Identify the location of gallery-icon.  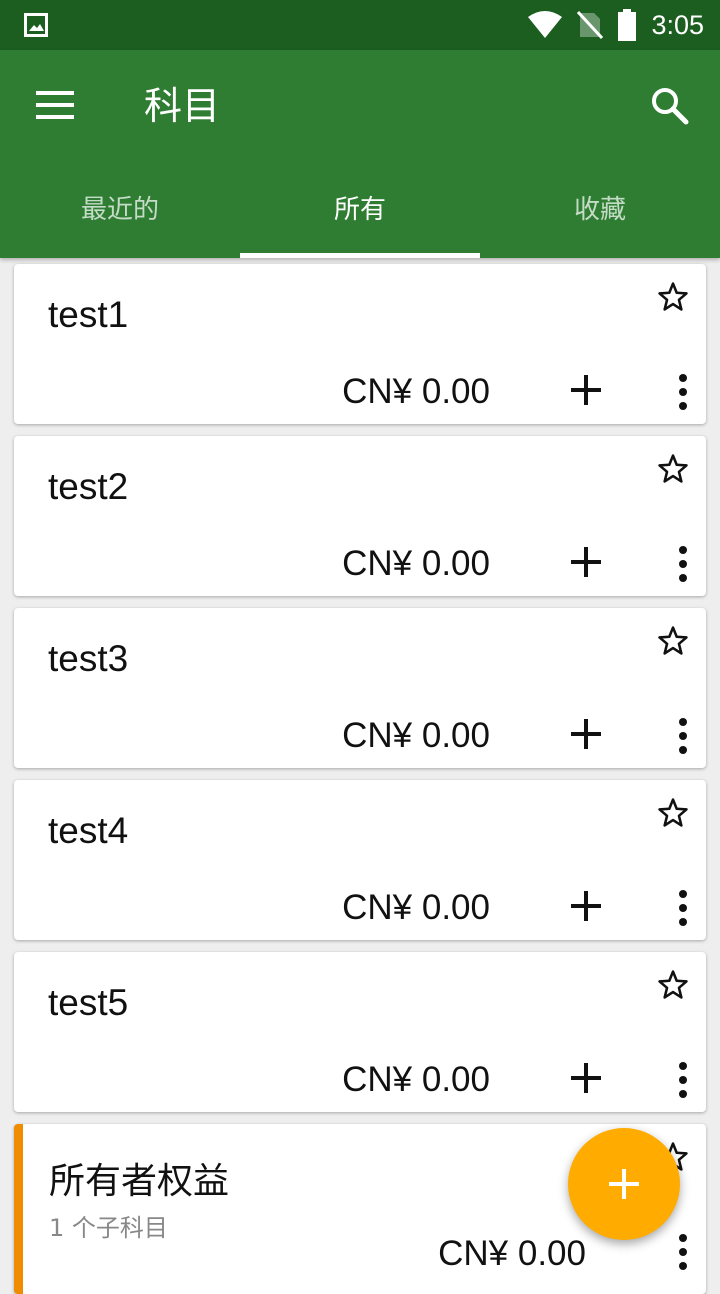
(36, 25).